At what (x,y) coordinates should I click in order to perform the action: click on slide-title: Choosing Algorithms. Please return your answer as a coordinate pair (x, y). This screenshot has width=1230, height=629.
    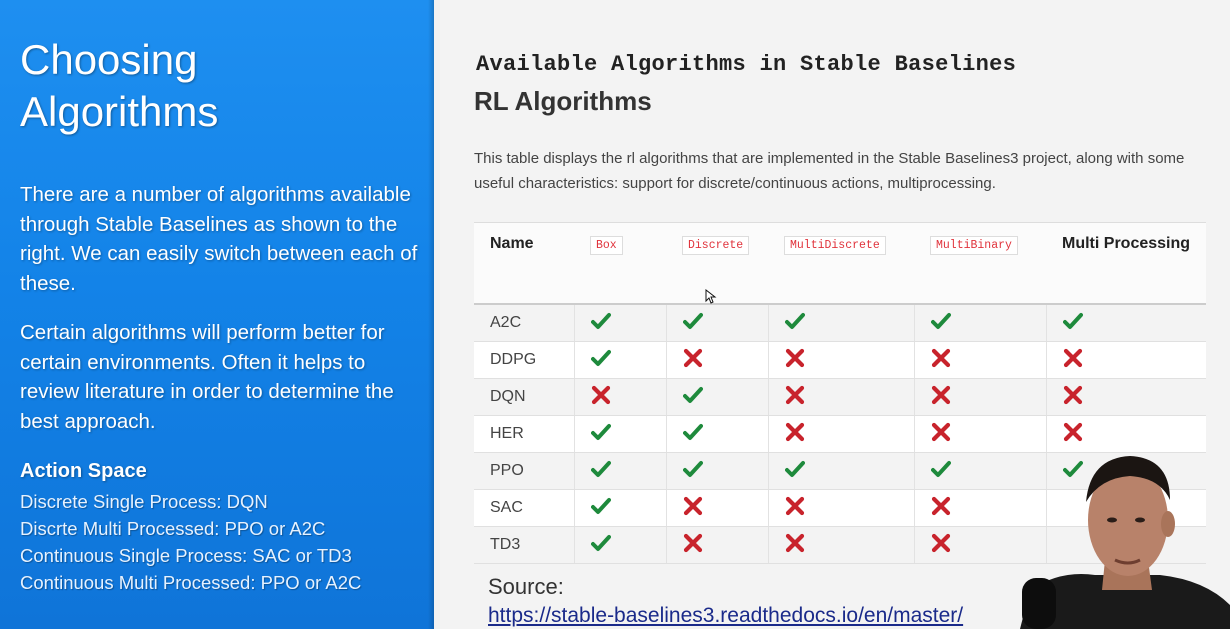
    Looking at the image, I should click on (119, 85).